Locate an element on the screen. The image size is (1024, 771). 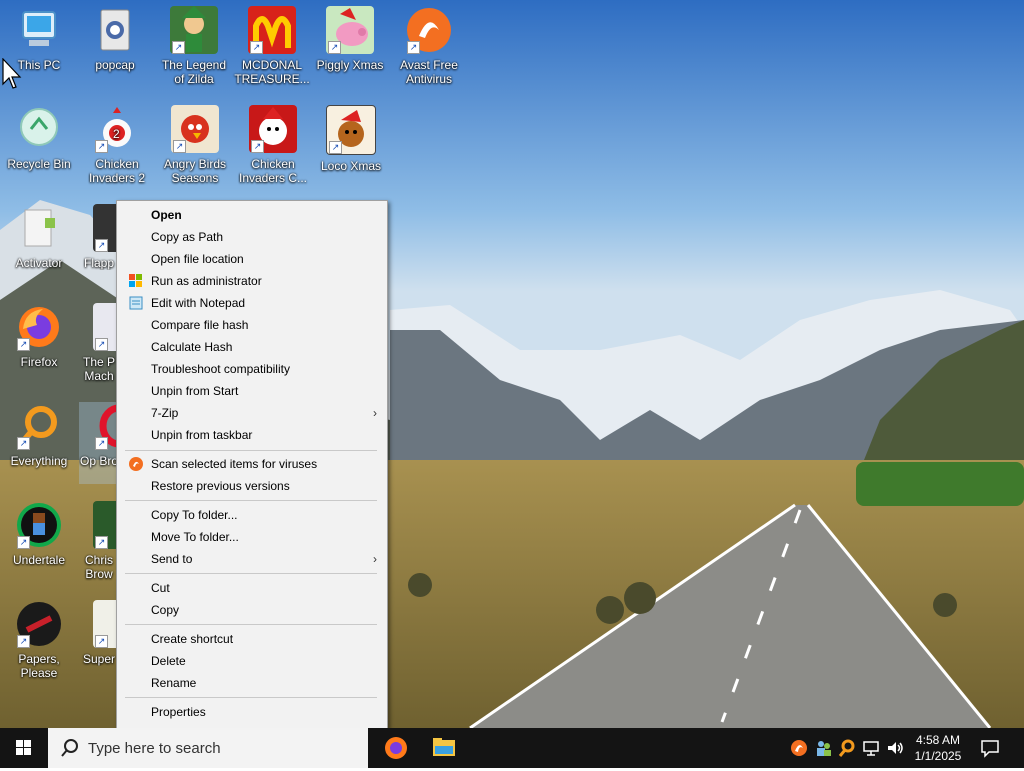
menu-item-label: Properties is located at coordinates (178, 712).